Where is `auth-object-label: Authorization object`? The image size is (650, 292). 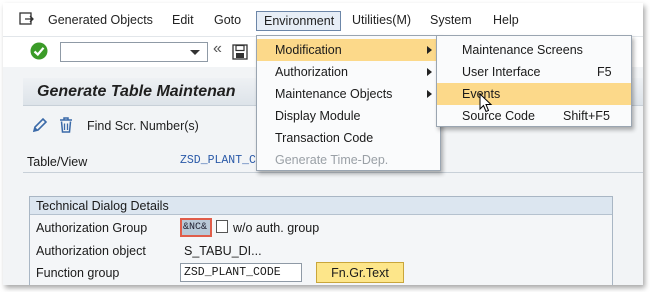 auth-object-label: Authorization object is located at coordinates (91, 251).